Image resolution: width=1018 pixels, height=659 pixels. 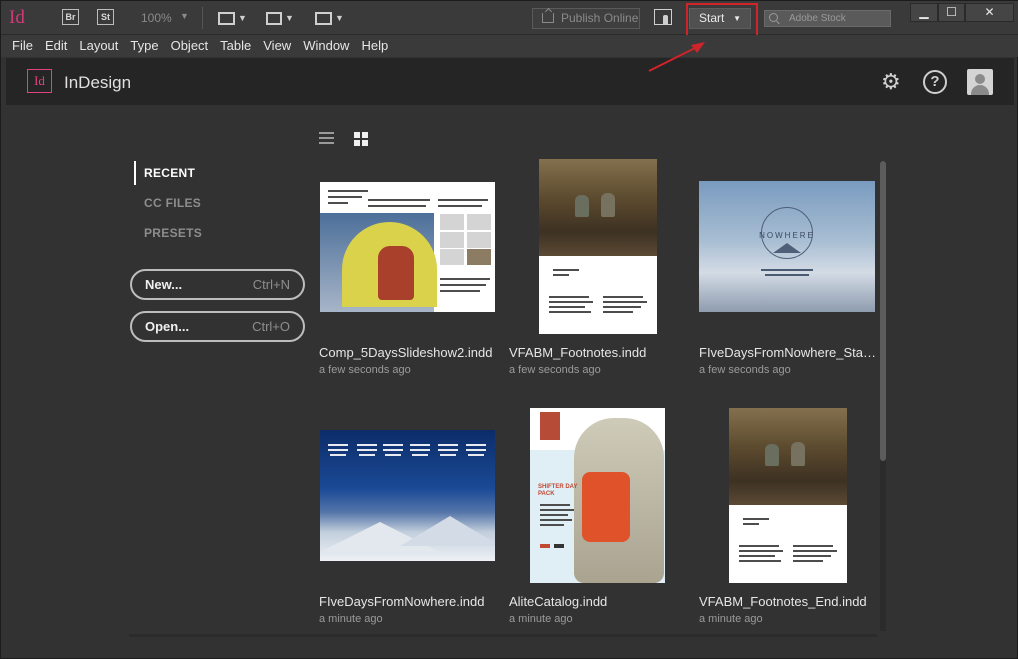 I want to click on grid-view-icon, so click(x=361, y=139).